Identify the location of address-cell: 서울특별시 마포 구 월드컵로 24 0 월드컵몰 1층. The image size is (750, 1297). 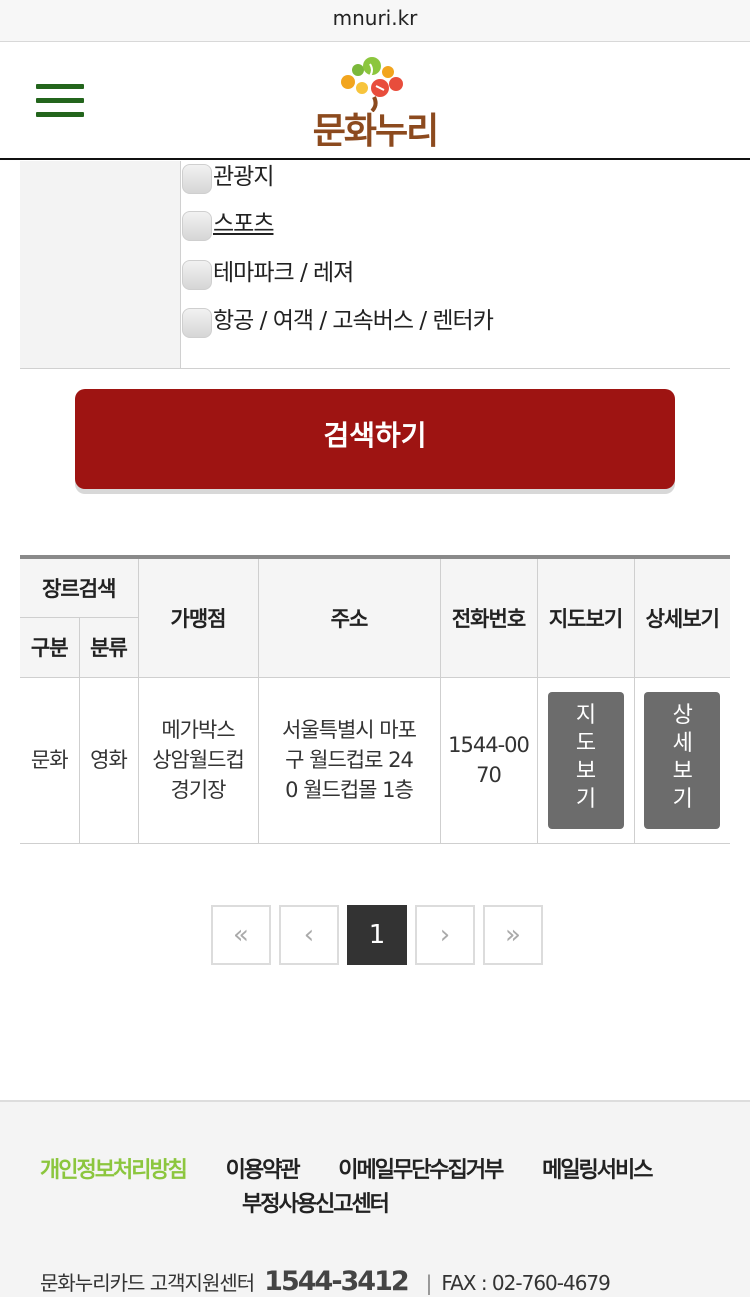
(349, 760).